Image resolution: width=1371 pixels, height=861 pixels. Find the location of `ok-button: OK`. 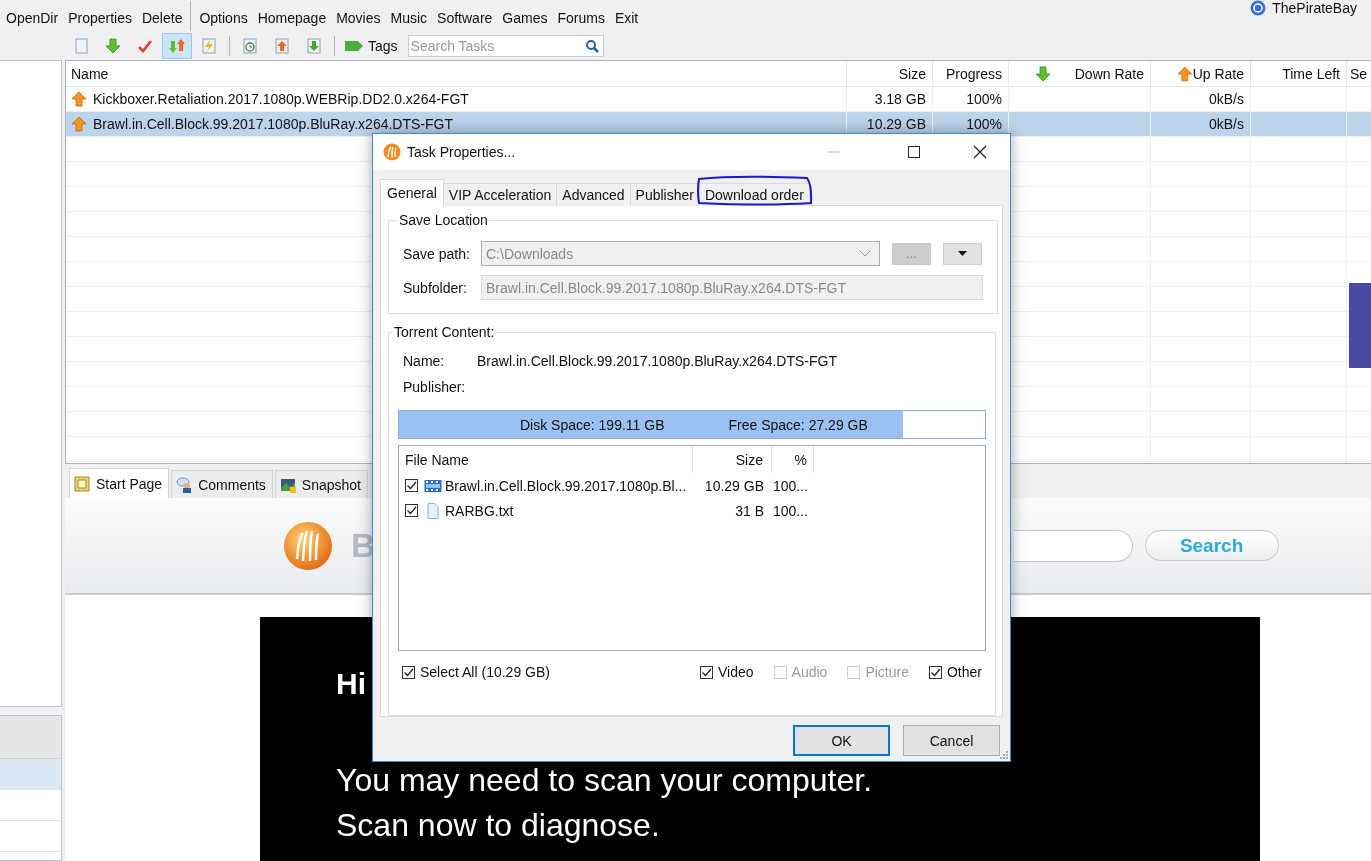

ok-button: OK is located at coordinates (841, 740).